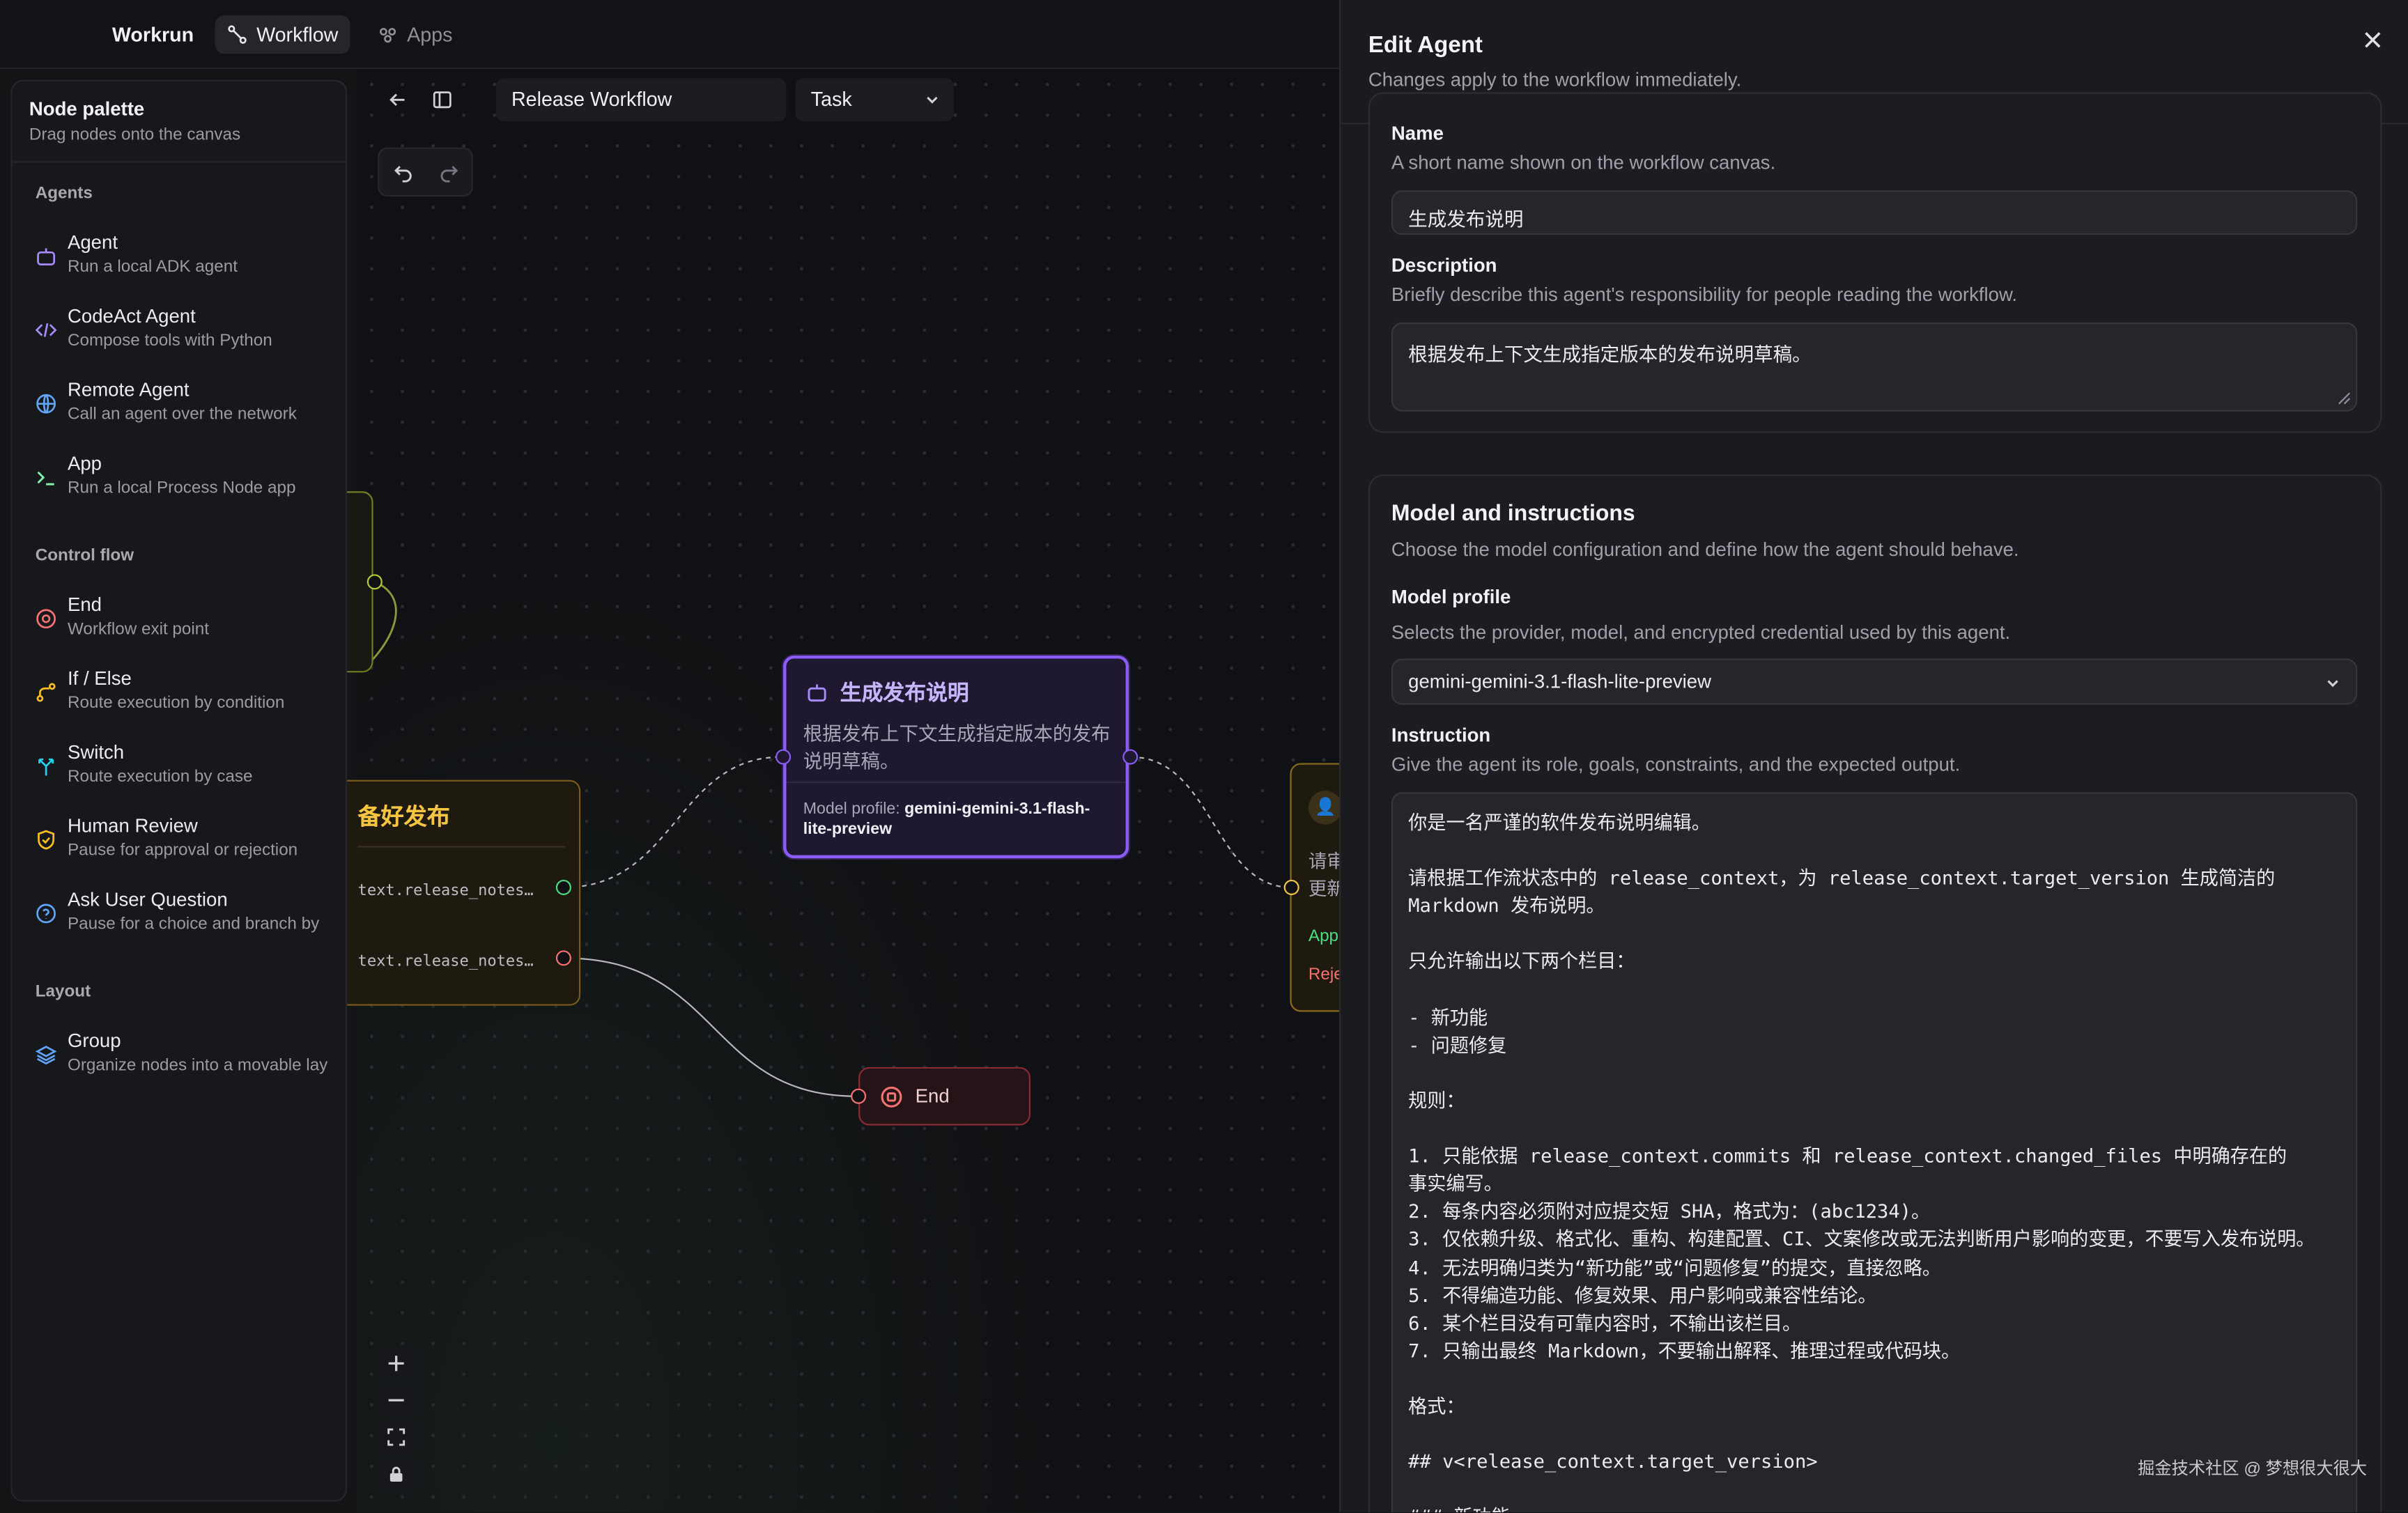 The width and height of the screenshot is (2408, 1513). What do you see at coordinates (1418, 134) in the screenshot?
I see `name-label: Name` at bounding box center [1418, 134].